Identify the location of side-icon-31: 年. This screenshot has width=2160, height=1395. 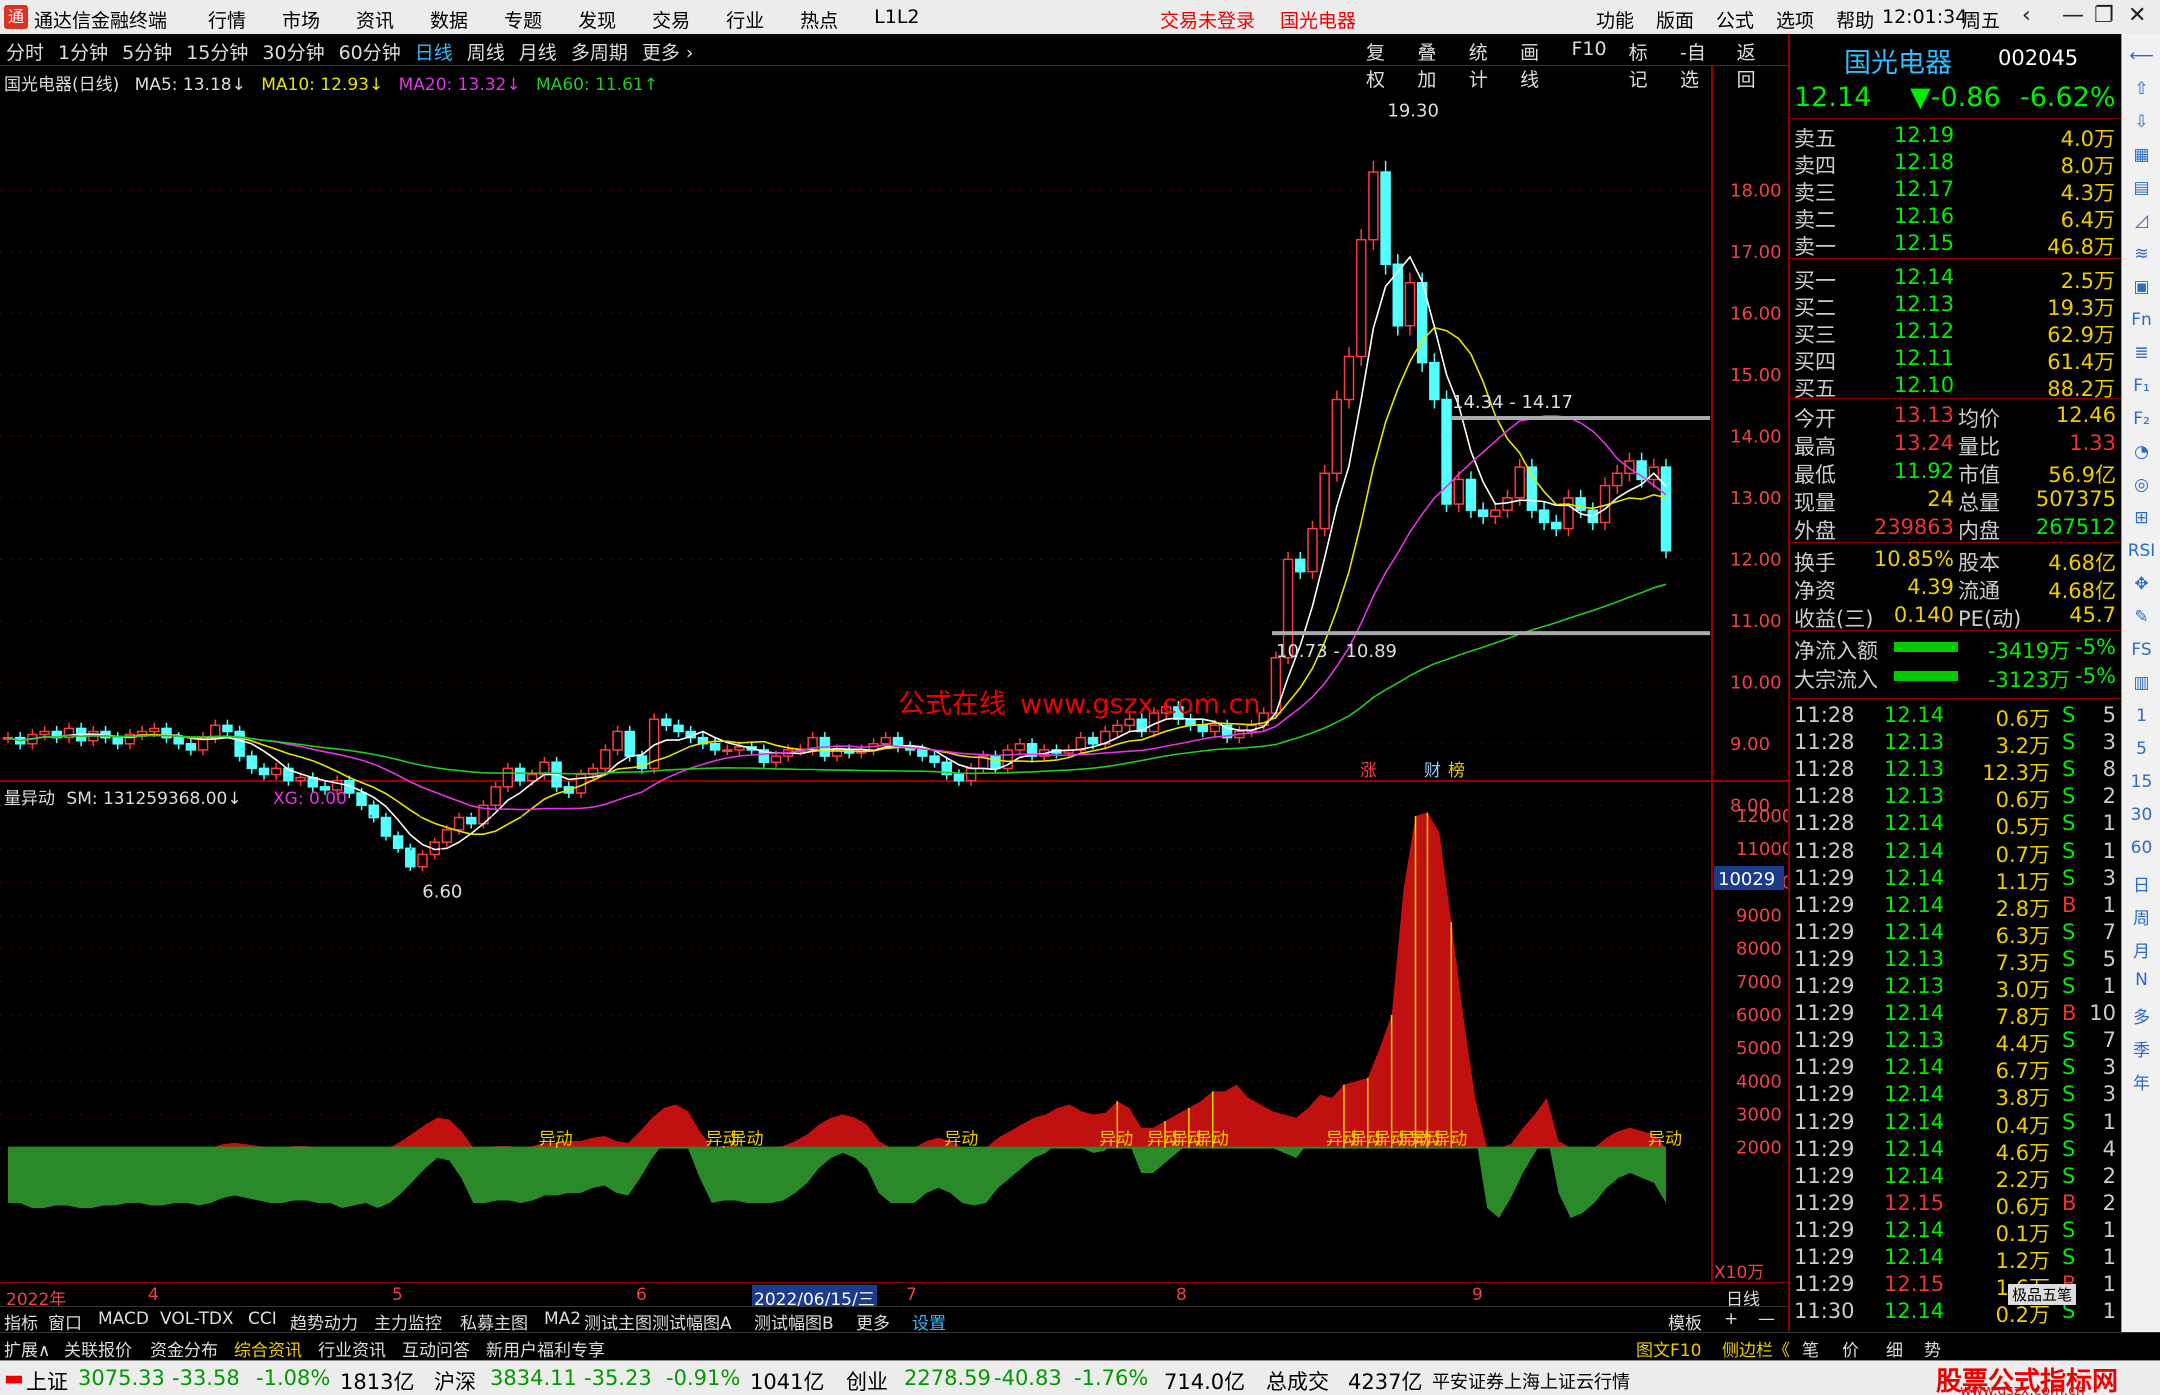
(2141, 1081).